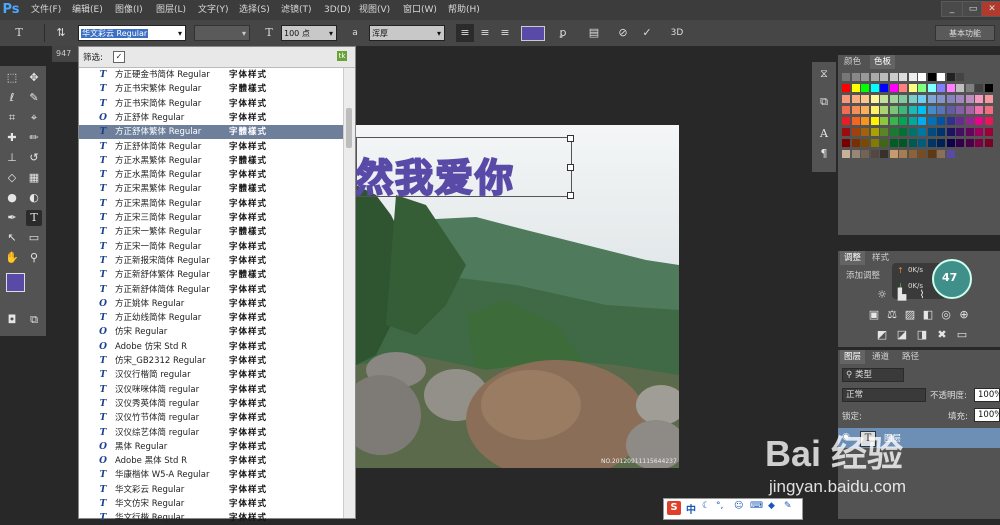  What do you see at coordinates (211, 204) in the screenshot?
I see `font-list-item: T 方正宋黑简体 Regular 字体样式` at bounding box center [211, 204].